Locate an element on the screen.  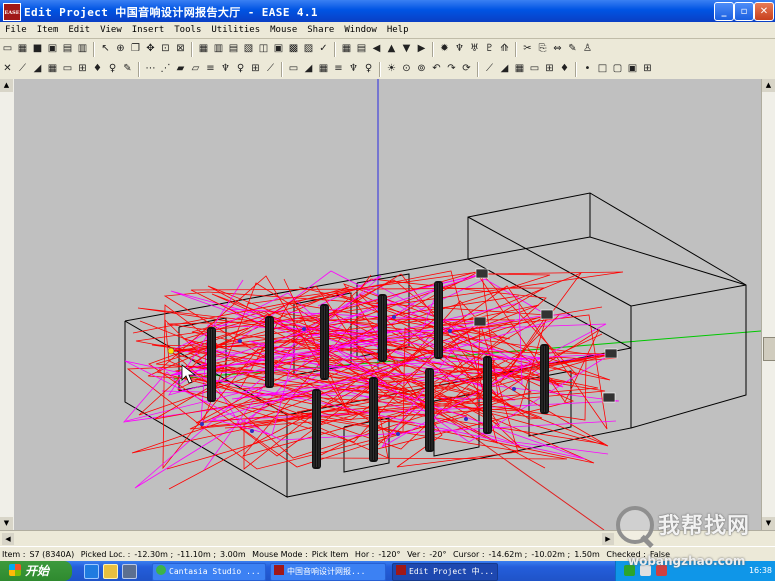
wall-select-icon: ▭ is located at coordinates (534, 69).